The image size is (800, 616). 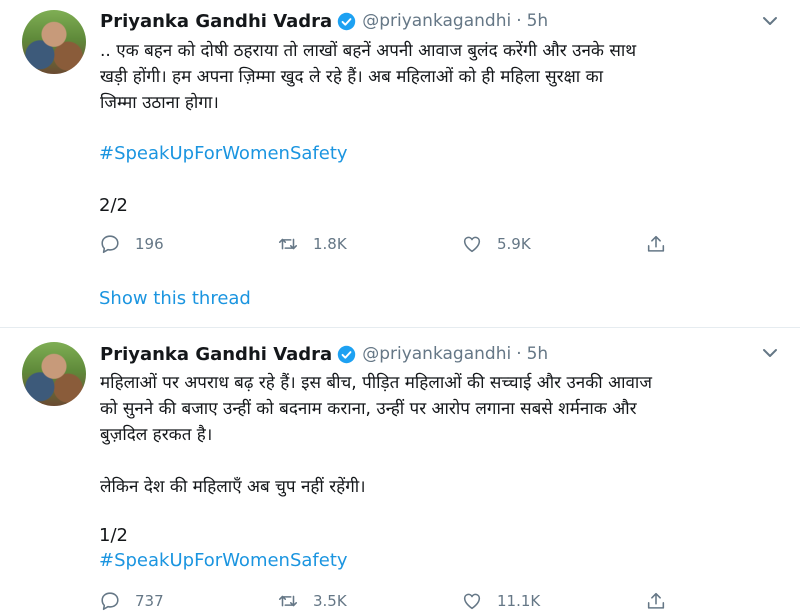 What do you see at coordinates (330, 601) in the screenshot?
I see `retweet-count: 3.5K` at bounding box center [330, 601].